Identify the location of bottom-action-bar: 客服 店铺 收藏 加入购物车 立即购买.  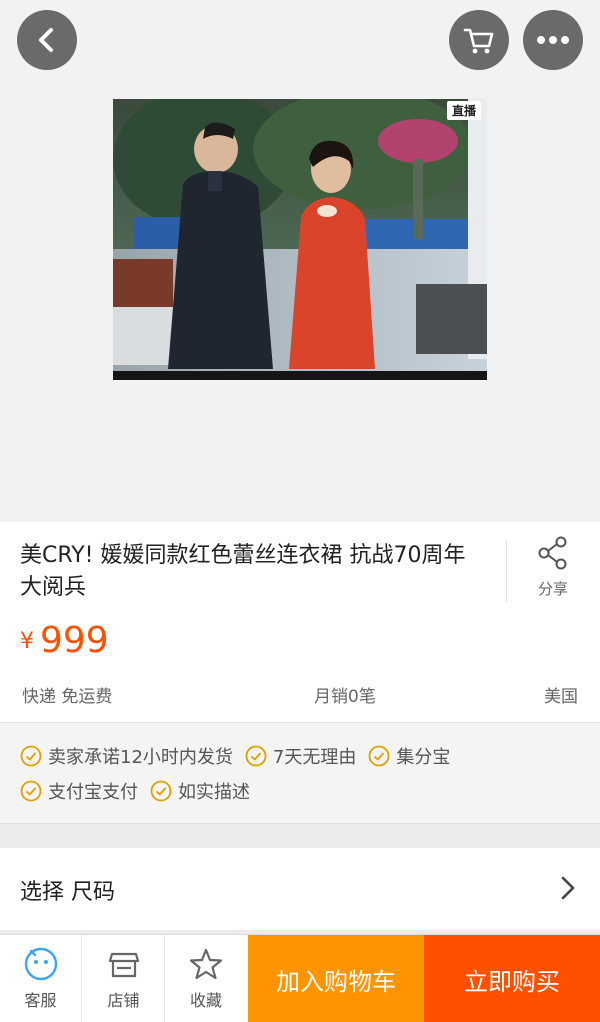
(300, 978).